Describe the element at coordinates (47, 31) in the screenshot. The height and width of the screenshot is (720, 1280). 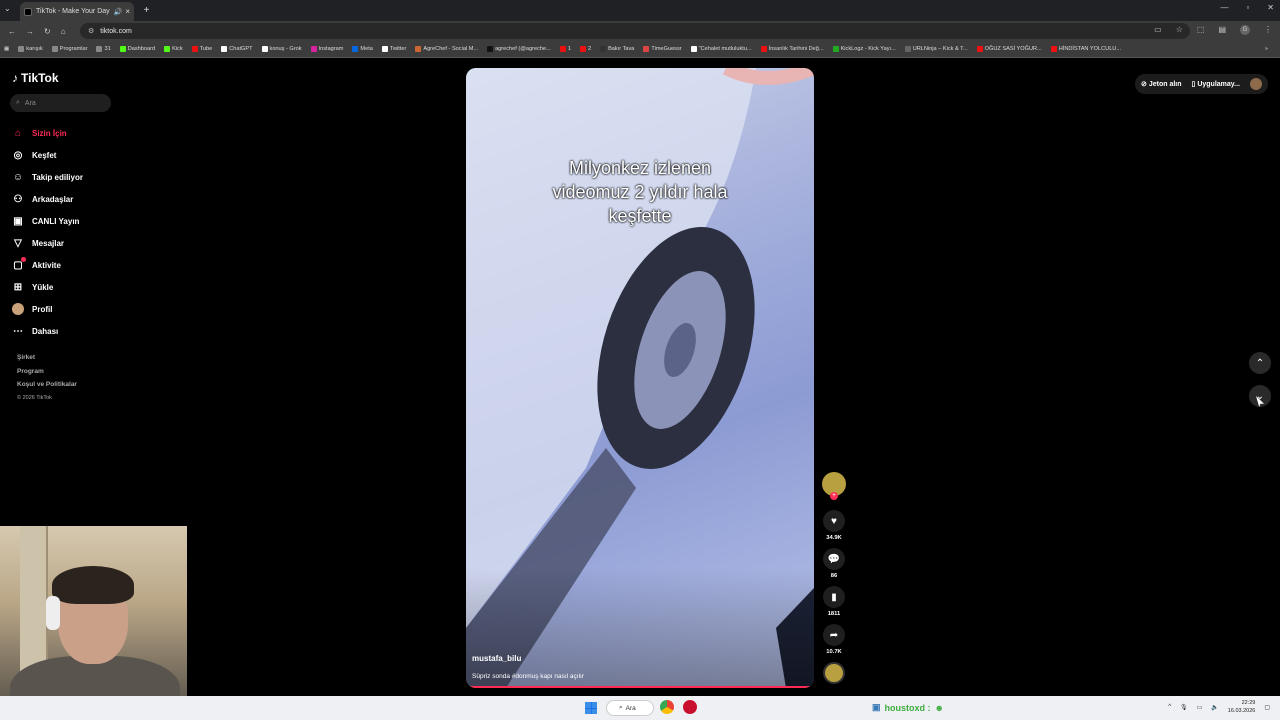
I see `reload-icon: ↻` at that location.